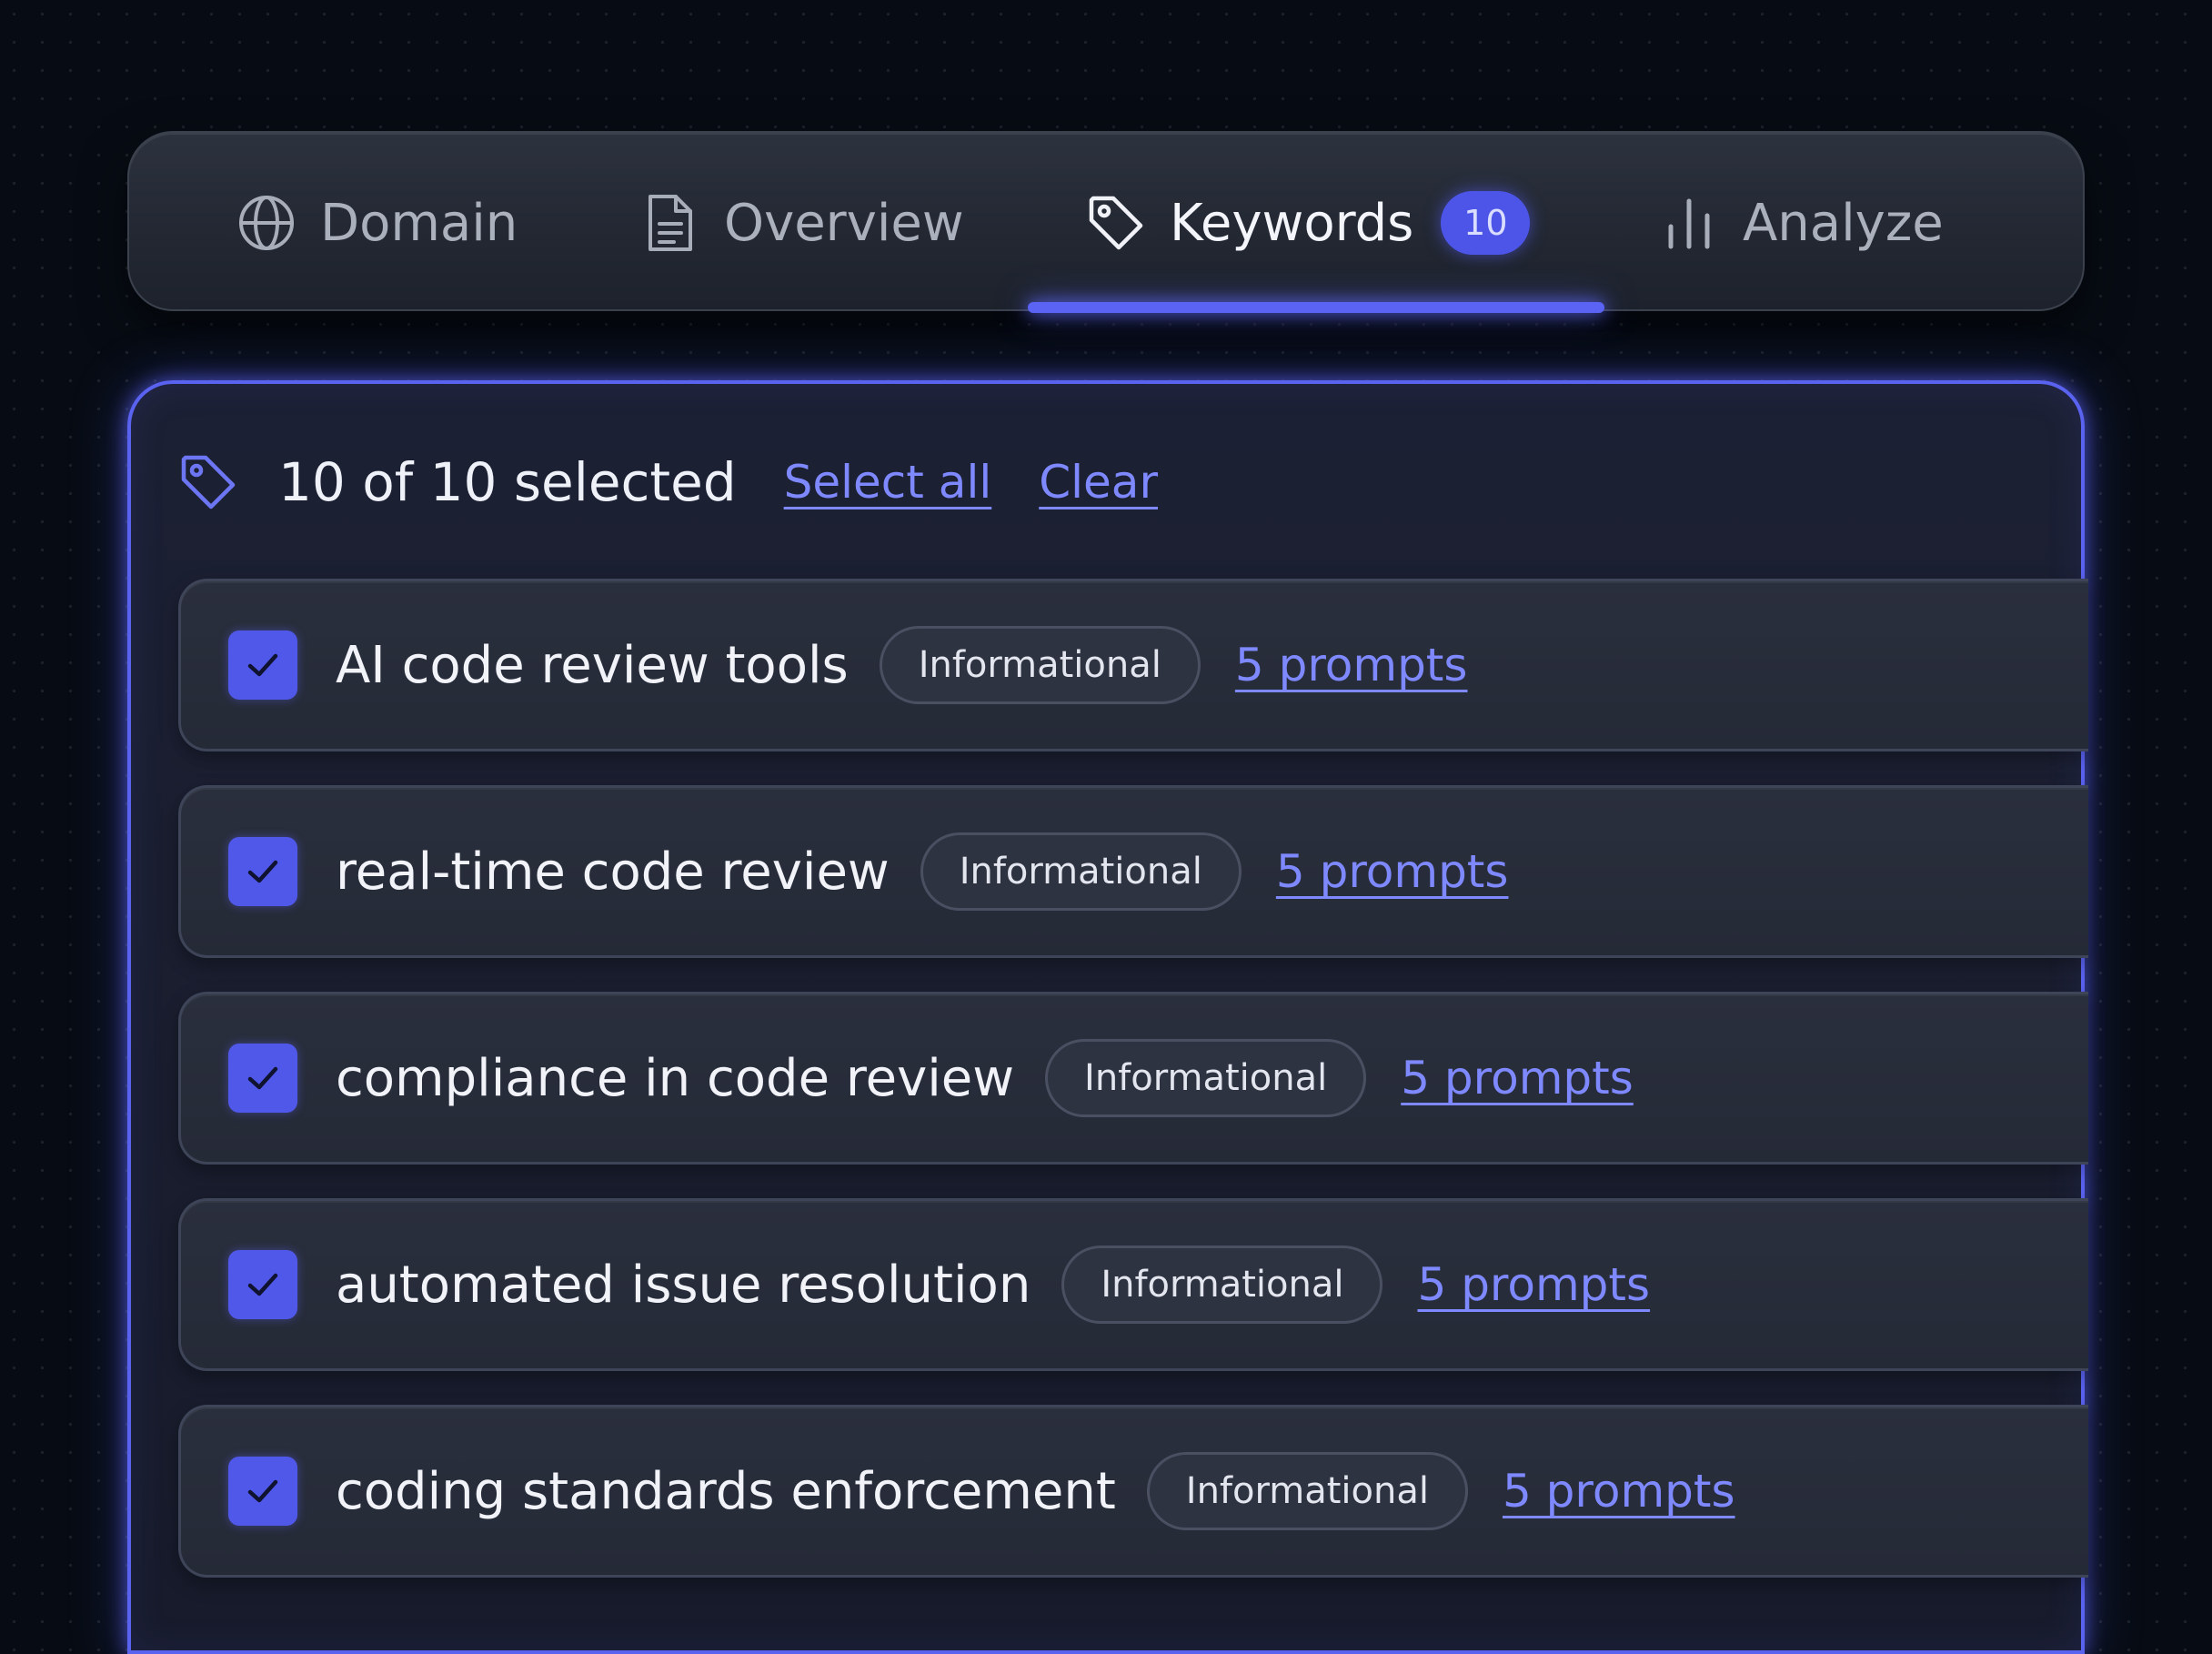 This screenshot has height=1654, width=2212. I want to click on globe-icon, so click(266, 223).